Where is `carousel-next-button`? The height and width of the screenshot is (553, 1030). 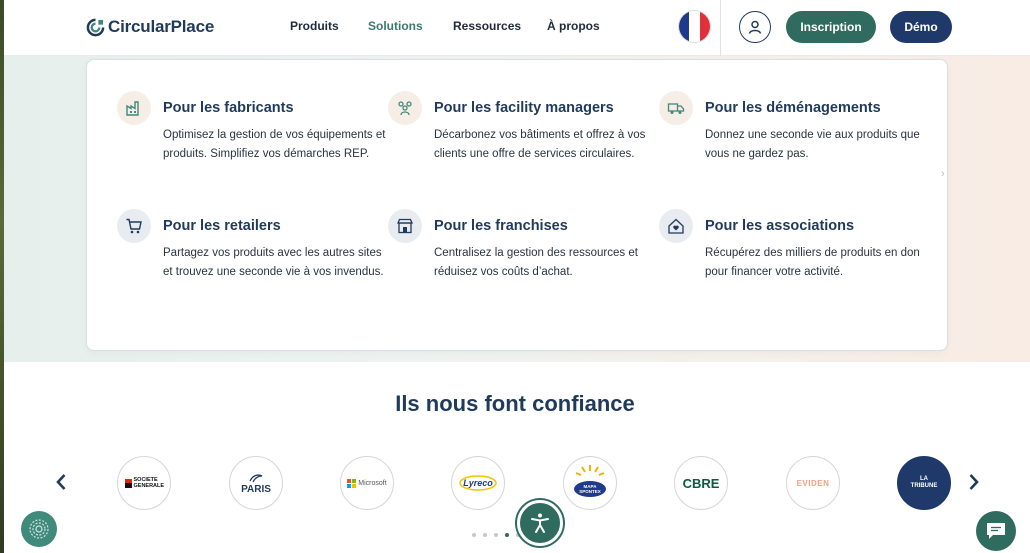 carousel-next-button is located at coordinates (974, 482).